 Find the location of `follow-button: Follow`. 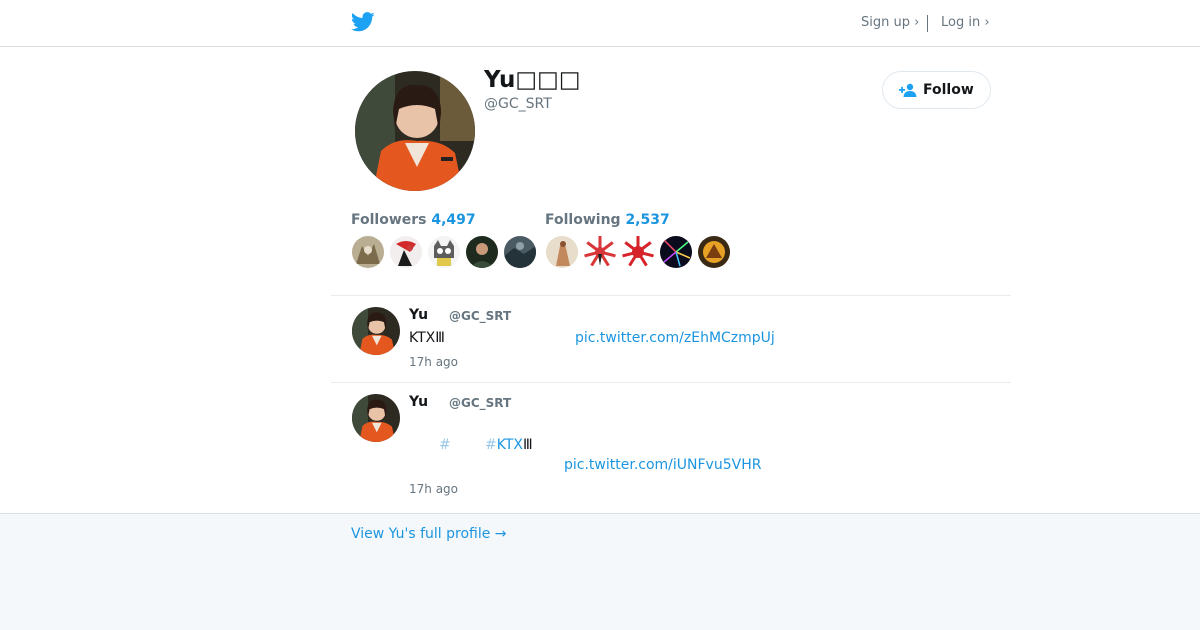

follow-button: Follow is located at coordinates (936, 90).